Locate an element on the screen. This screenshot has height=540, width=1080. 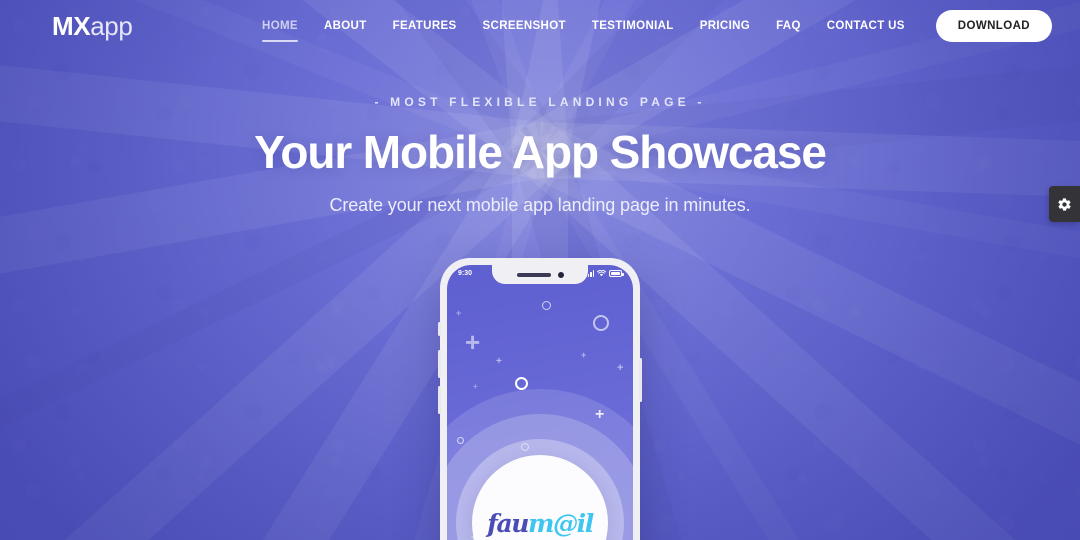
nav-item-pricing: PRICING is located at coordinates (725, 26).